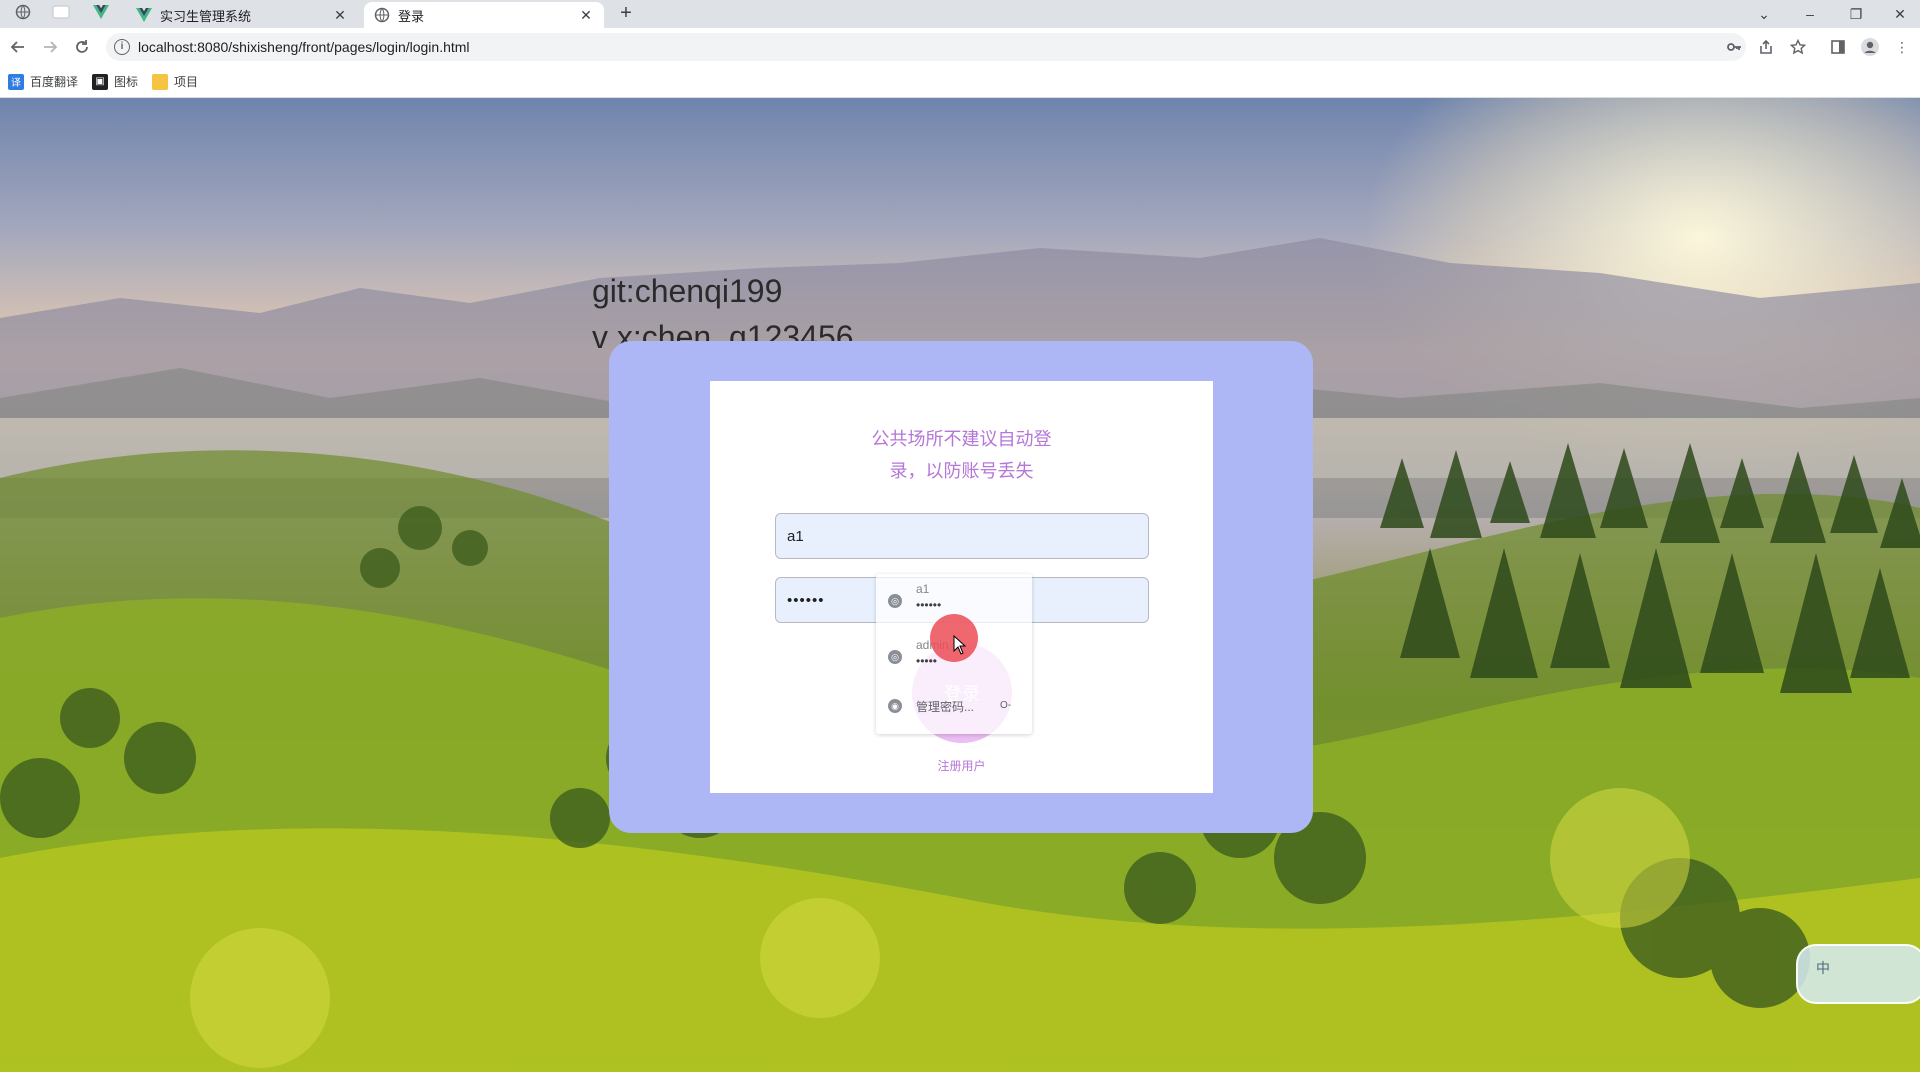 The image size is (1920, 1072). Describe the element at coordinates (18, 47) in the screenshot. I see `back-icon` at that location.